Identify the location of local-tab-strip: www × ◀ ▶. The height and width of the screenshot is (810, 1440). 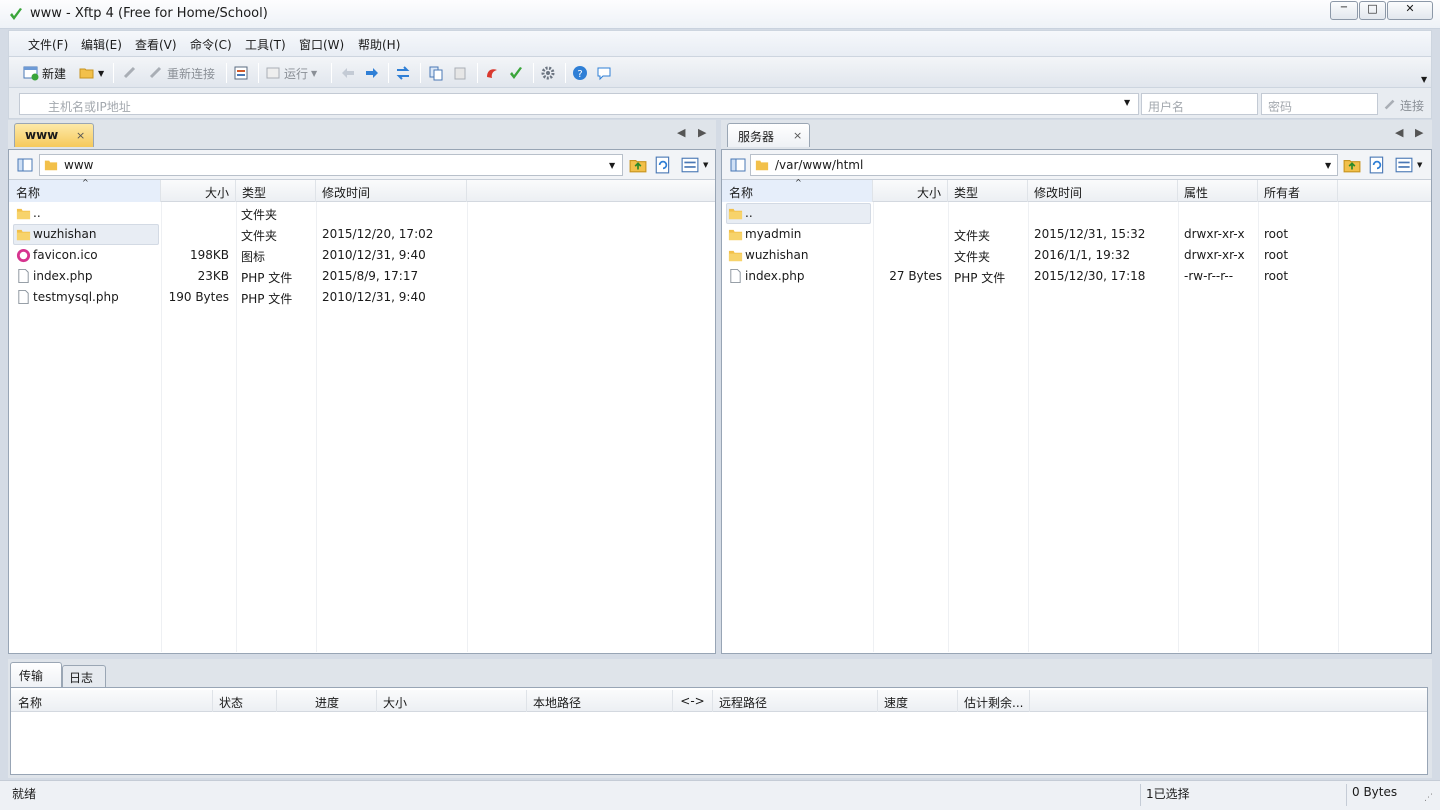
(362, 135).